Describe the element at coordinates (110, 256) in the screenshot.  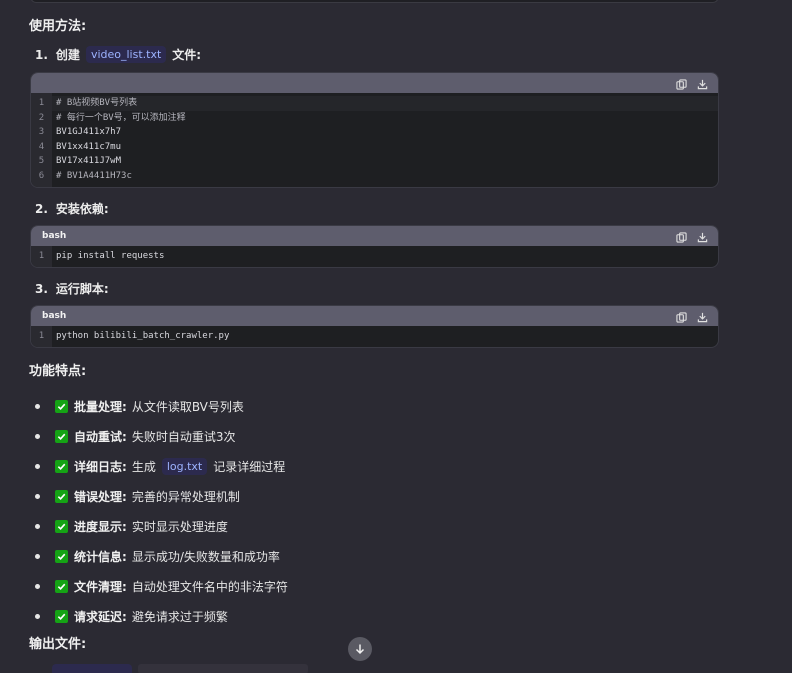
I see `code-line: pip install requests` at that location.